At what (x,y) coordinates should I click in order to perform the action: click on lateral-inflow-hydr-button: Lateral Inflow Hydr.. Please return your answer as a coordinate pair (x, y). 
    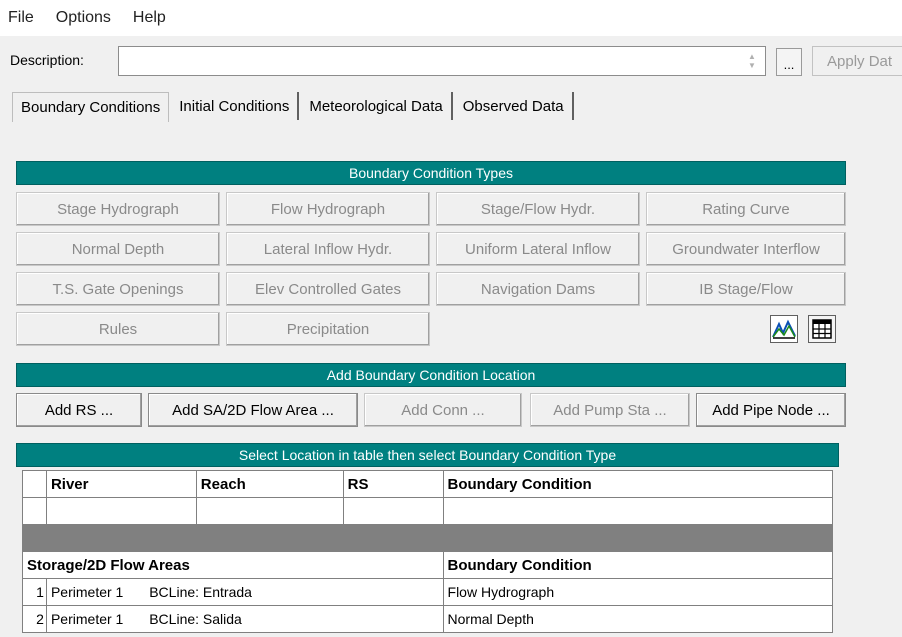
    Looking at the image, I should click on (328, 249).